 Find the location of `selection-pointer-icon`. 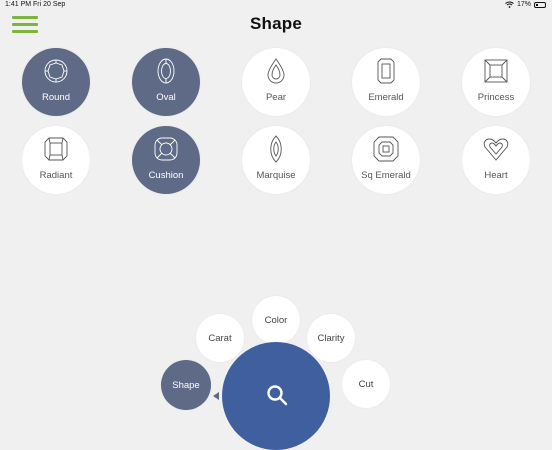

selection-pointer-icon is located at coordinates (216, 396).